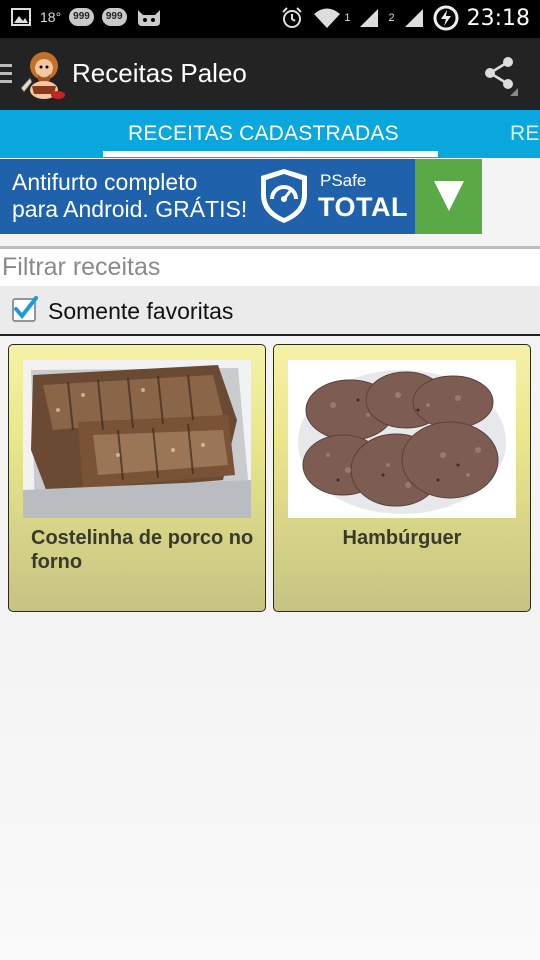 This screenshot has width=540, height=960. I want to click on ad-line-2: para Android. GRÁTIS!, so click(130, 209).